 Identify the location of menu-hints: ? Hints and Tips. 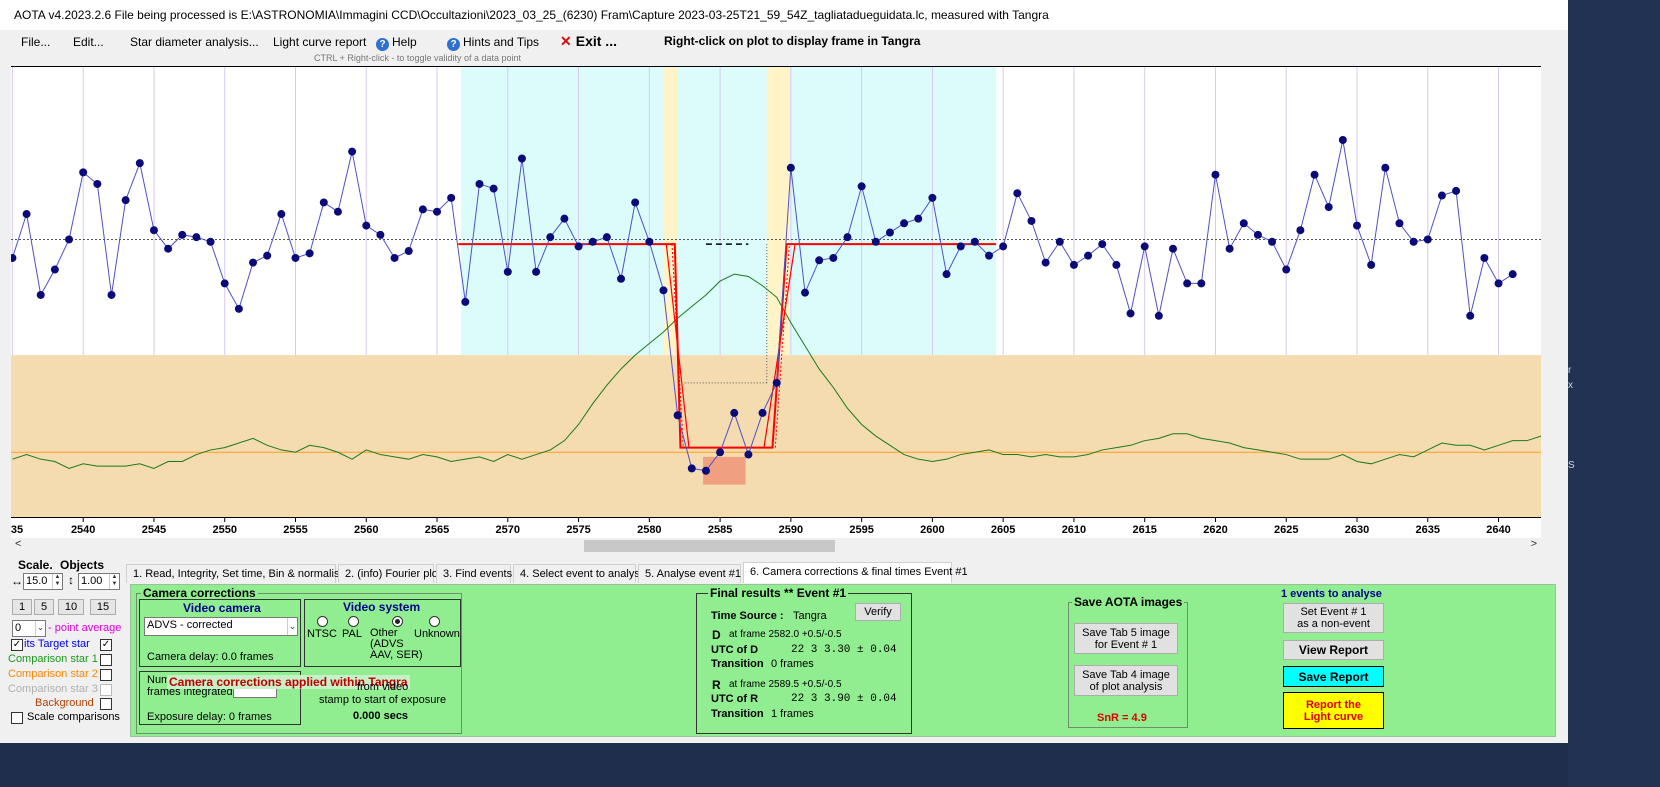
(493, 43).